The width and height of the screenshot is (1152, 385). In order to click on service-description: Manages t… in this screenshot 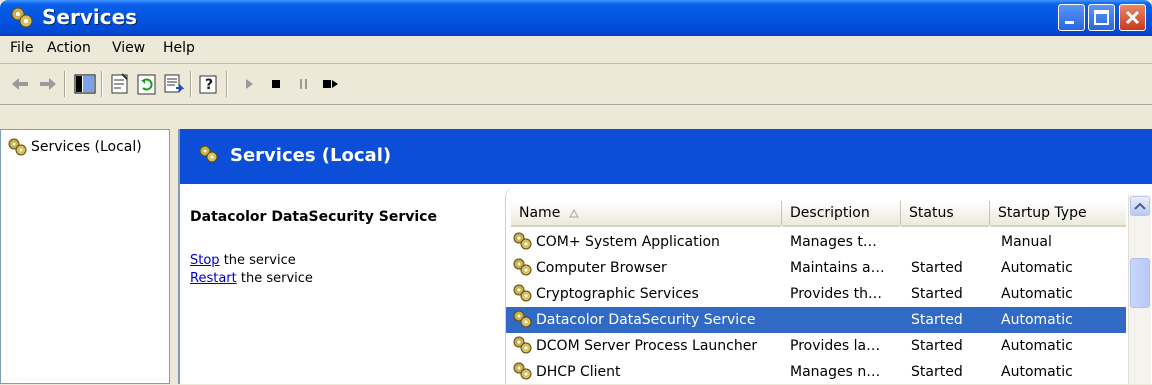, I will do `click(833, 242)`.